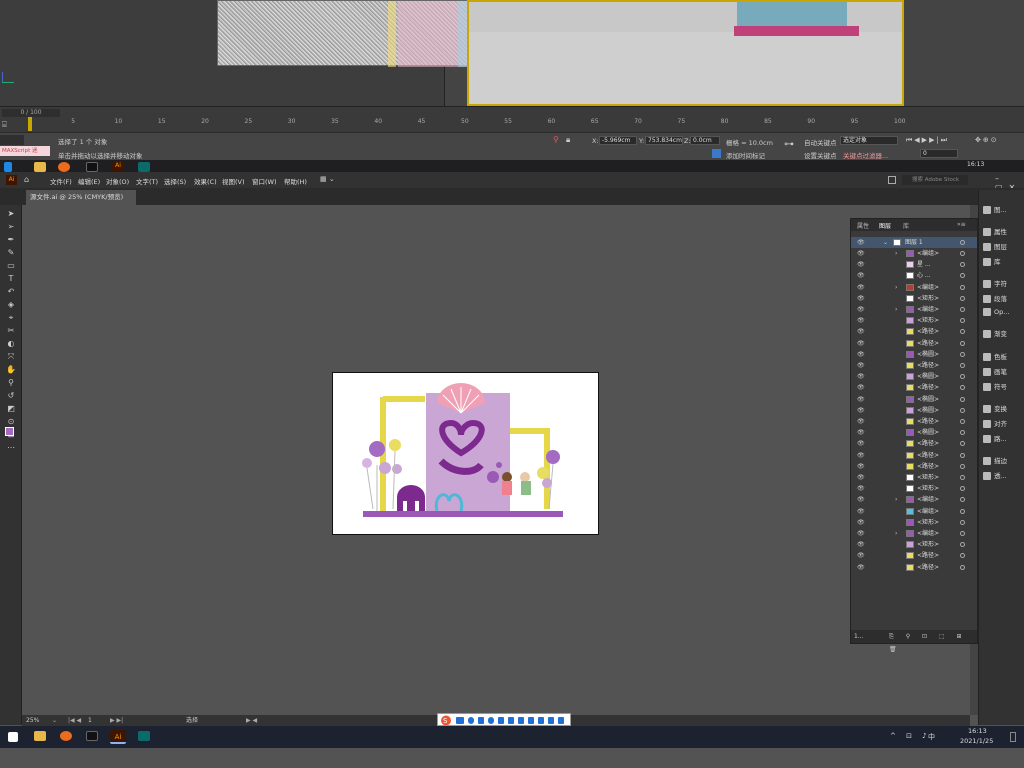 This screenshot has width=1024, height=768. Describe the element at coordinates (504, 719) in the screenshot. I see `ime-toolbar: S` at that location.